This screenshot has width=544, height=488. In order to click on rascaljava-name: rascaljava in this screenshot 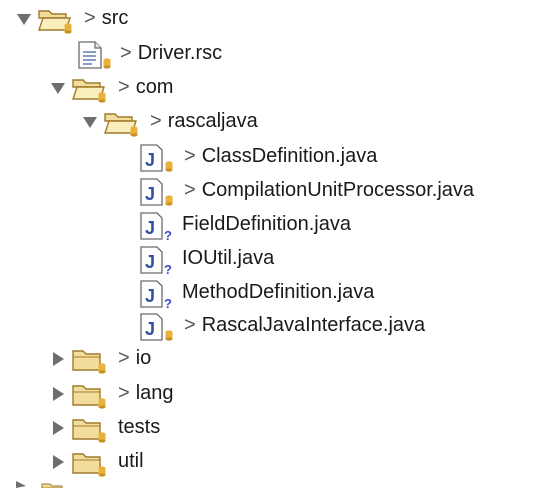, I will do `click(212, 121)`.